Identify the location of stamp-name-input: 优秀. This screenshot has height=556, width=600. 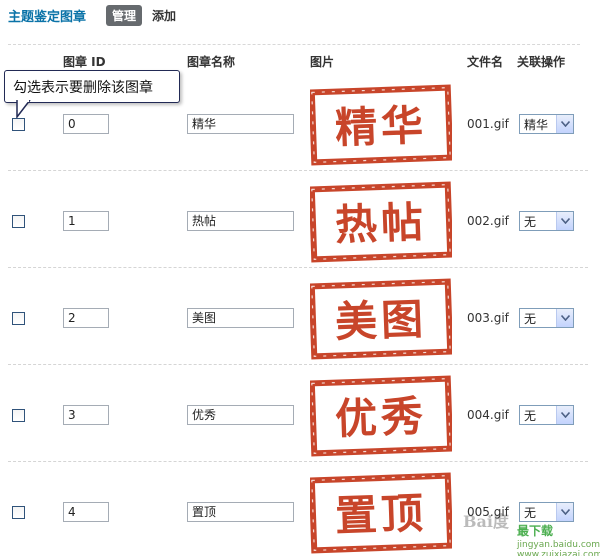
(240, 415).